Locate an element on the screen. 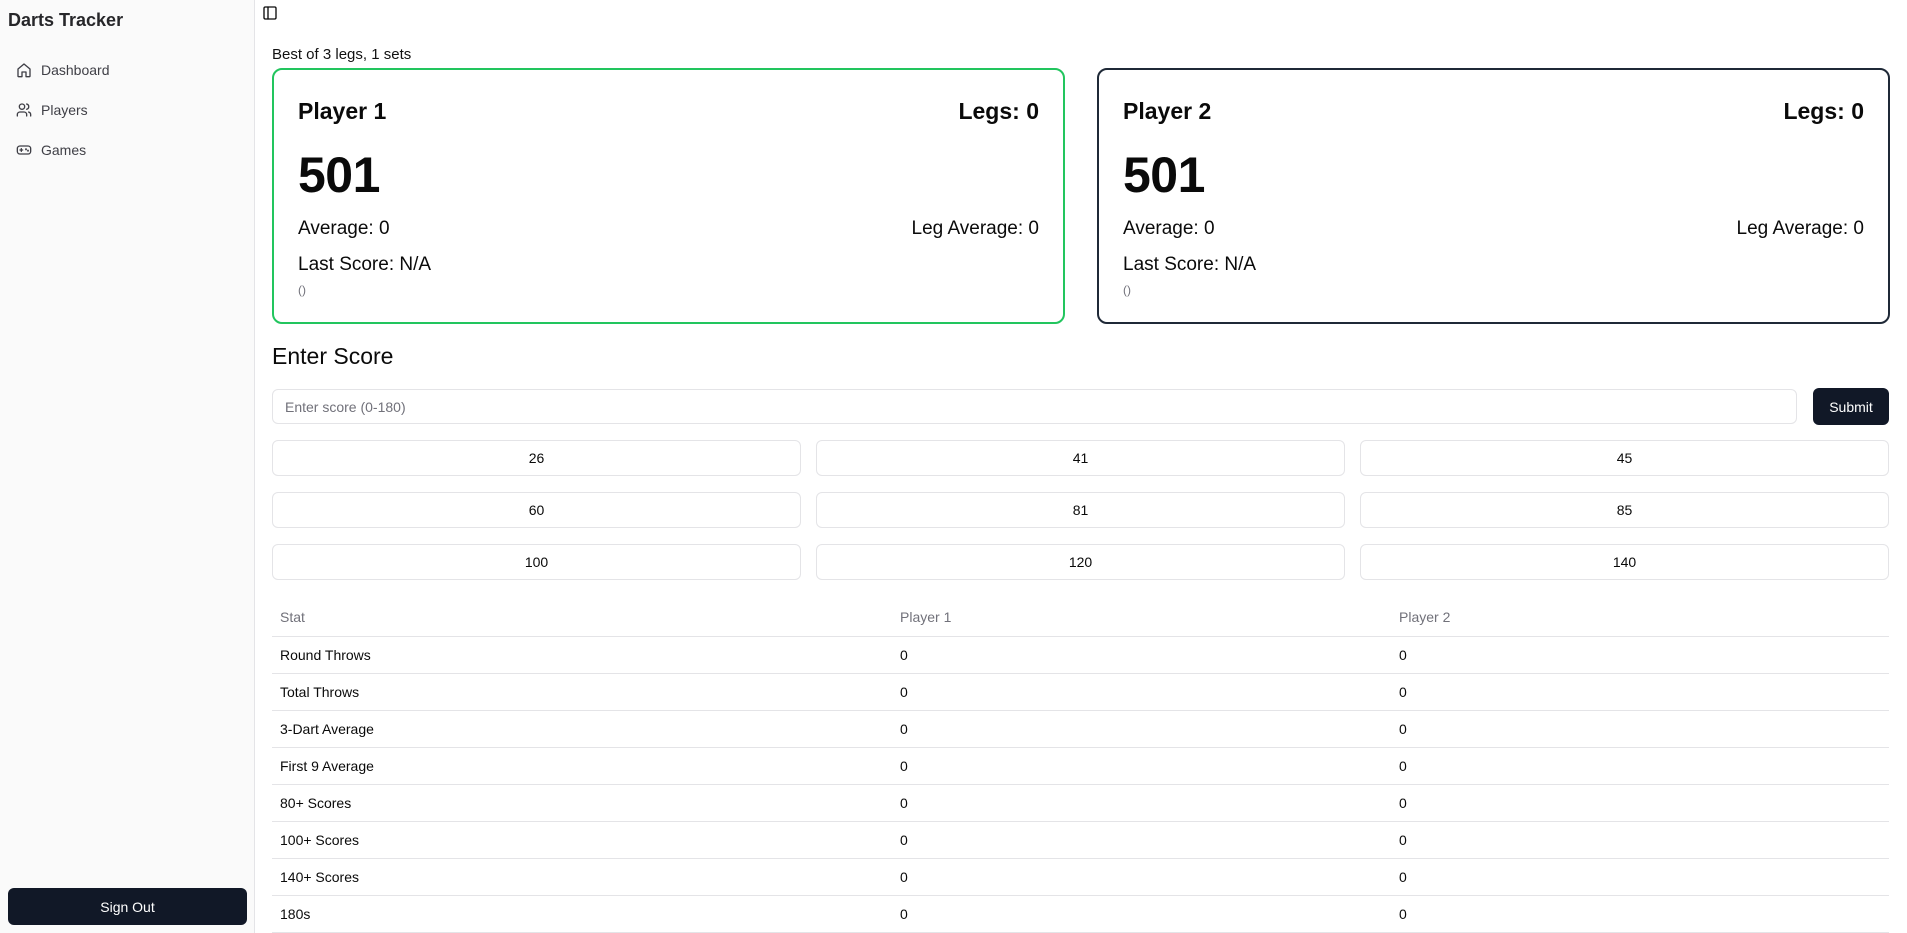 The width and height of the screenshot is (1907, 933). stat-label: 140+ Scores is located at coordinates (582, 877).